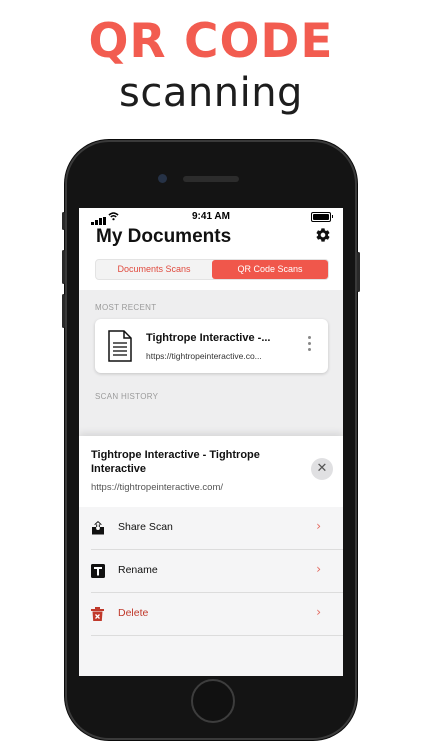 Image resolution: width=422 pixels, height=750 pixels. What do you see at coordinates (63, 267) in the screenshot?
I see `volume-up-button` at bounding box center [63, 267].